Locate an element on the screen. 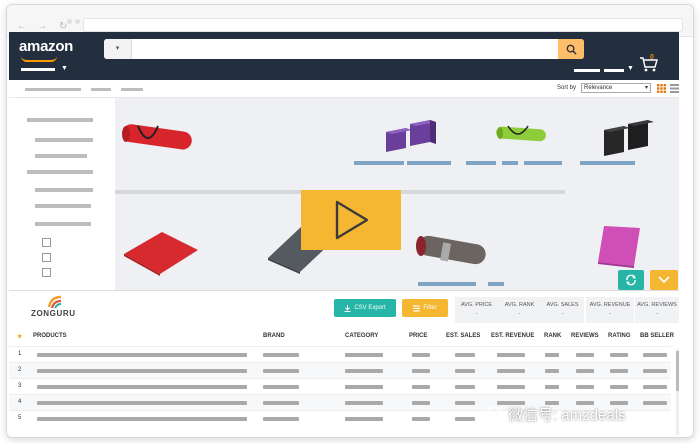 The width and height of the screenshot is (700, 443). forward-arrow-icon: → is located at coordinates (42, 26).